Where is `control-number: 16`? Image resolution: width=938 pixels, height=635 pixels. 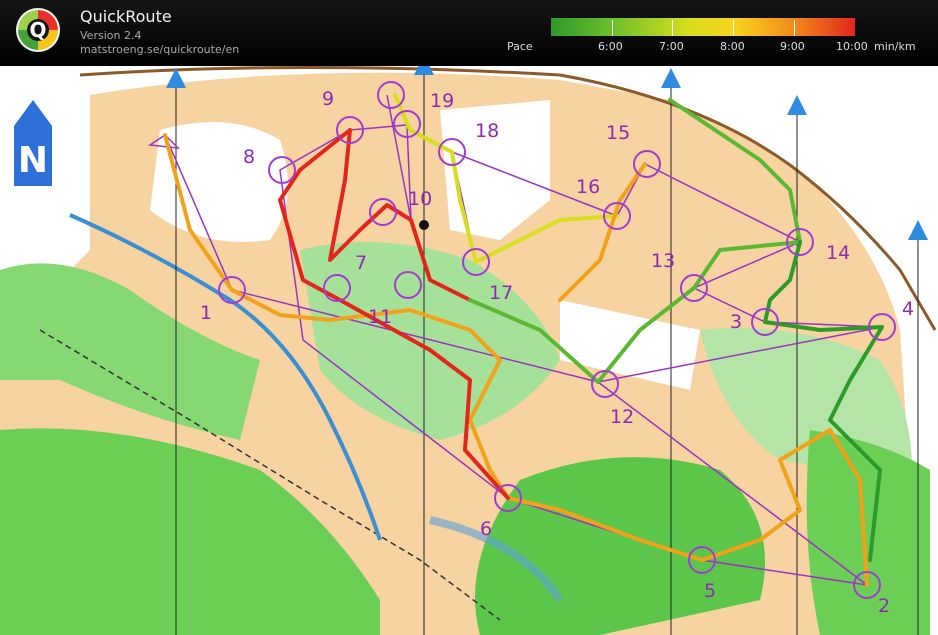
control-number: 16 is located at coordinates (588, 187).